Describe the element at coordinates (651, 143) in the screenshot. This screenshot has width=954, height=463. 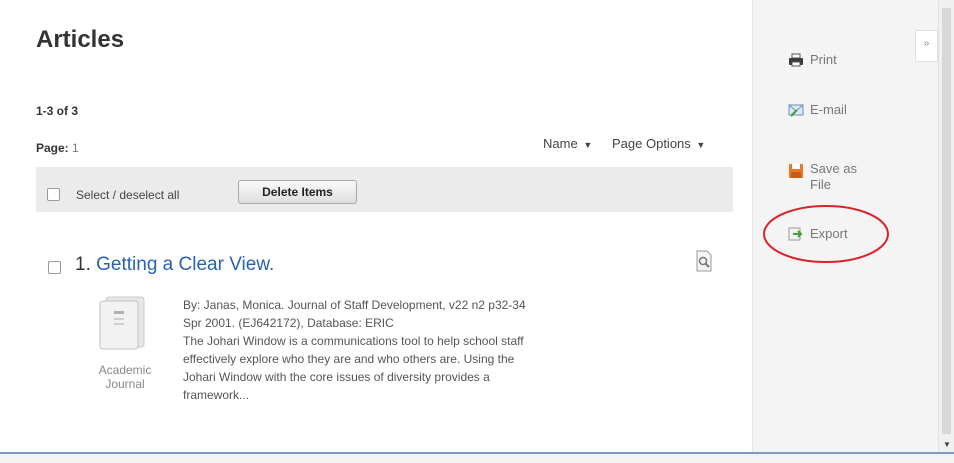
I see `page-options-label: Page Options` at that location.